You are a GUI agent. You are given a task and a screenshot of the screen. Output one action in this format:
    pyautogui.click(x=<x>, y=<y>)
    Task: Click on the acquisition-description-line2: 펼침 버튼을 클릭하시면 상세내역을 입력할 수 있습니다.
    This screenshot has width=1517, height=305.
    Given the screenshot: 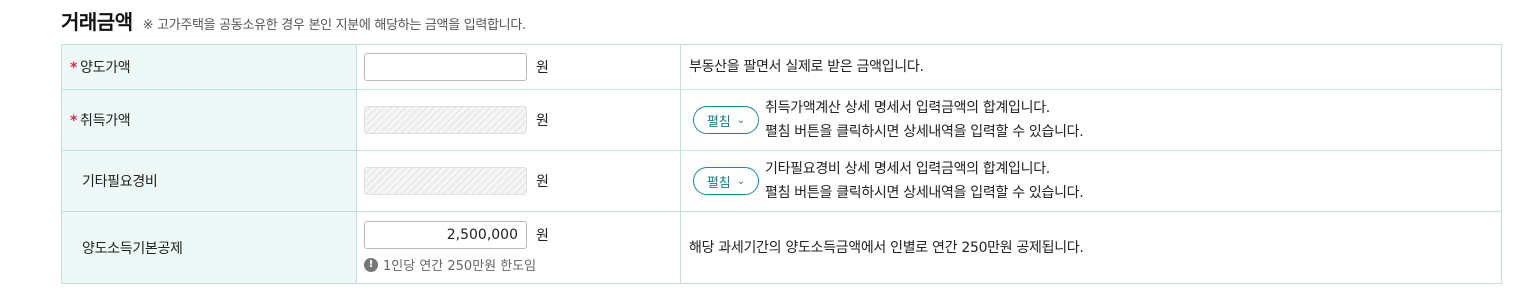 What is the action you would take?
    pyautogui.click(x=924, y=132)
    